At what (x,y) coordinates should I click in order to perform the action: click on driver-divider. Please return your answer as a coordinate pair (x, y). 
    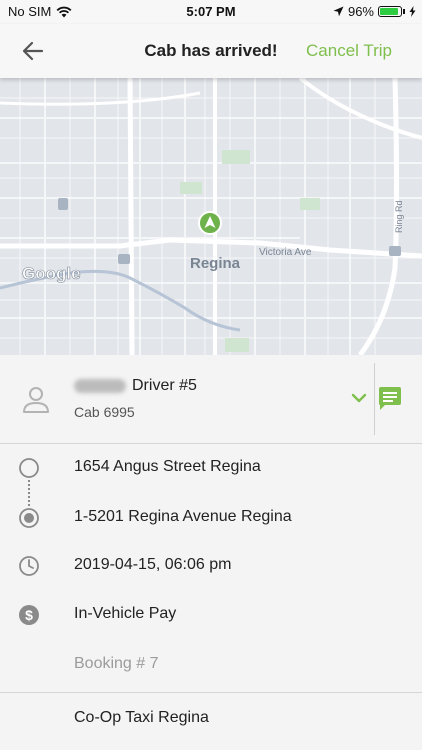
    Looking at the image, I should click on (374, 399).